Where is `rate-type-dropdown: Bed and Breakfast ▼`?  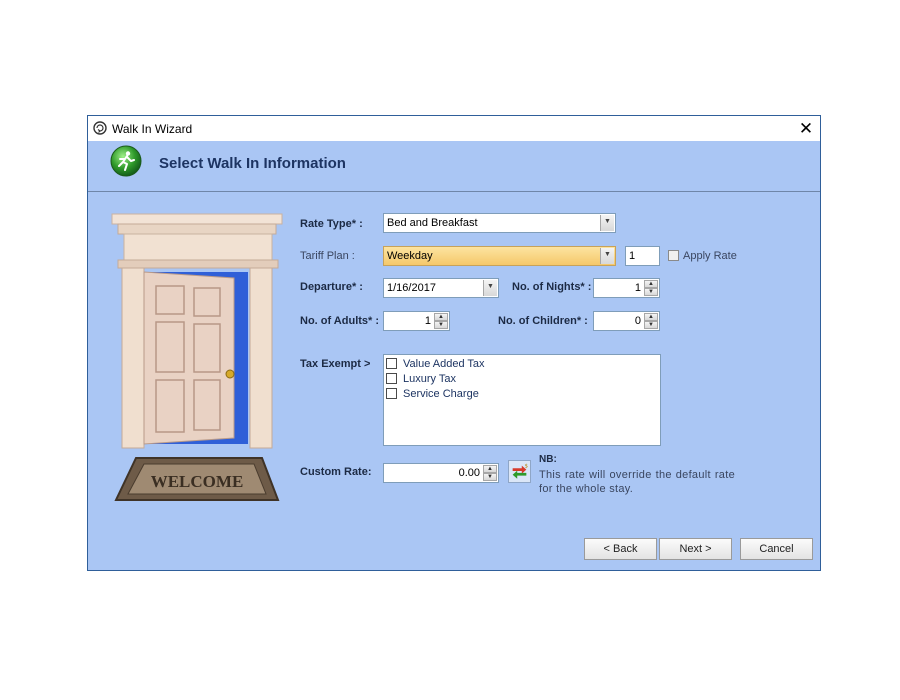
rate-type-dropdown: Bed and Breakfast ▼ is located at coordinates (499, 223).